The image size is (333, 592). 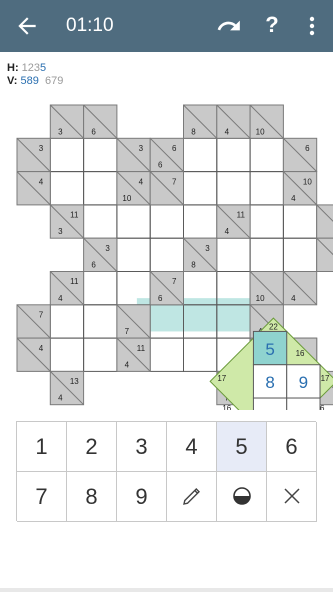 I want to click on cage-clue-value: 16, so click(x=300, y=353).